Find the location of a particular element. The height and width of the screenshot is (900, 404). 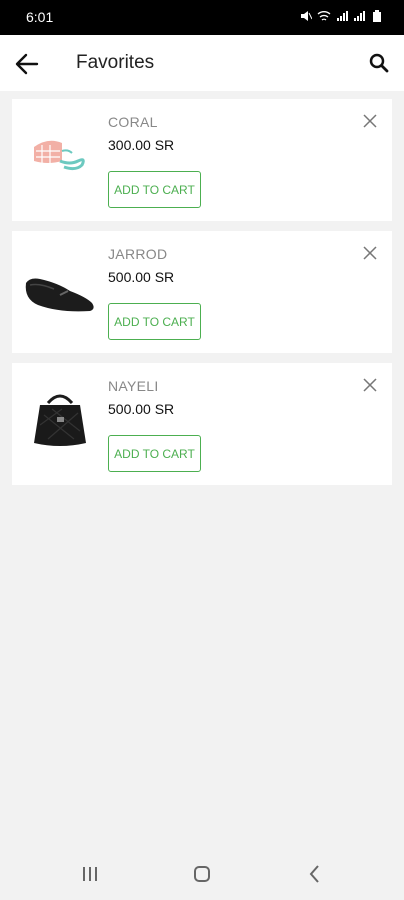

system-nav-bar is located at coordinates (202, 874).